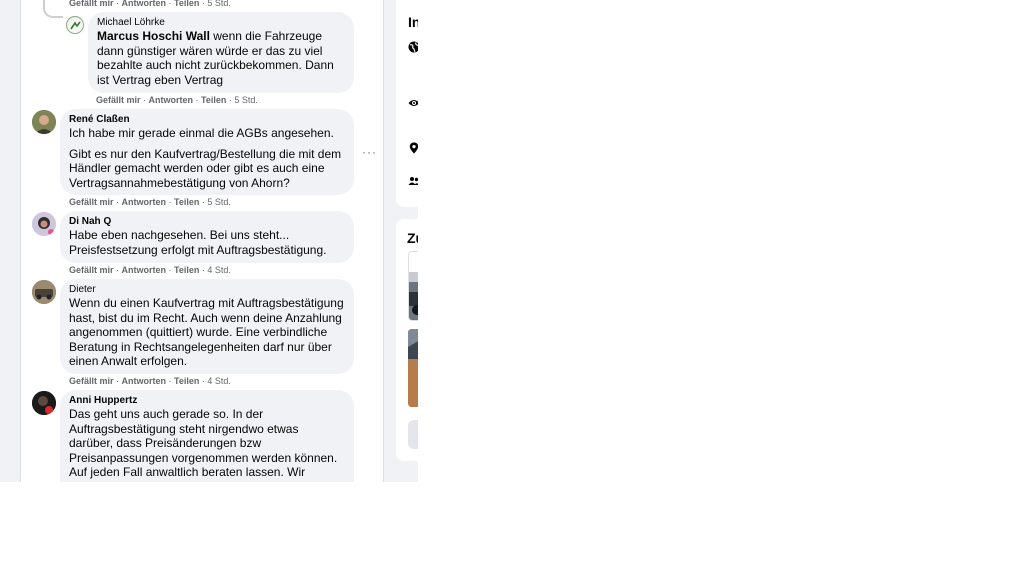 This screenshot has width=1024, height=568. I want to click on related-card: Zu, so click(407, 340).